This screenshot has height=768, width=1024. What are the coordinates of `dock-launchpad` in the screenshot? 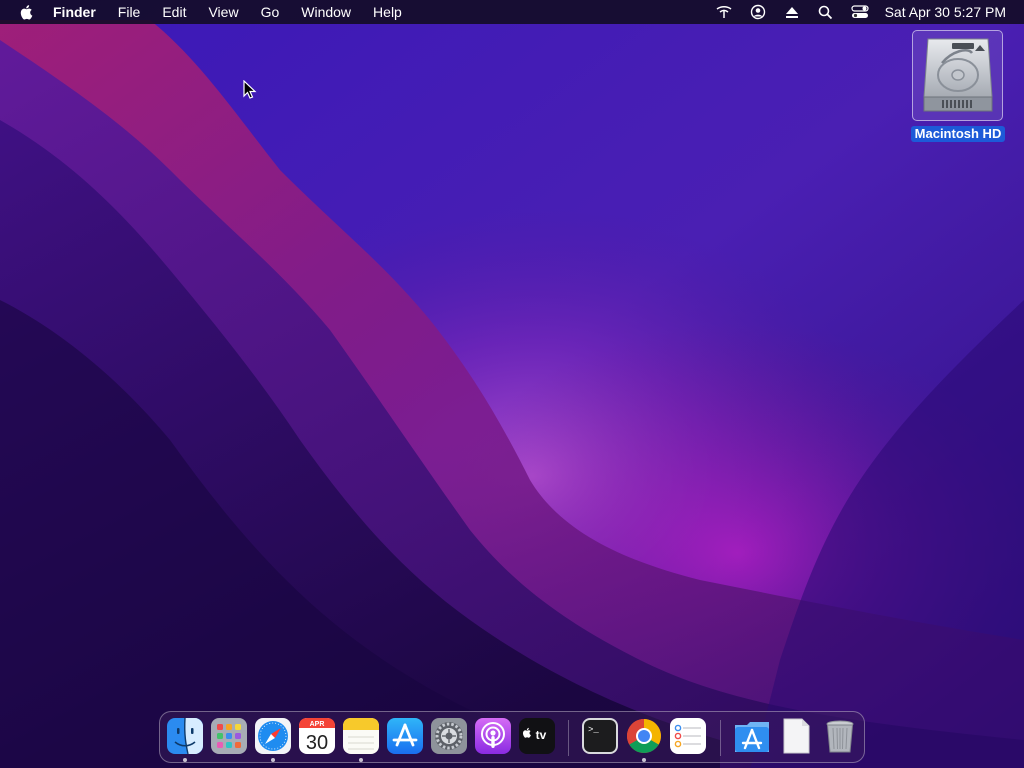 It's located at (229, 736).